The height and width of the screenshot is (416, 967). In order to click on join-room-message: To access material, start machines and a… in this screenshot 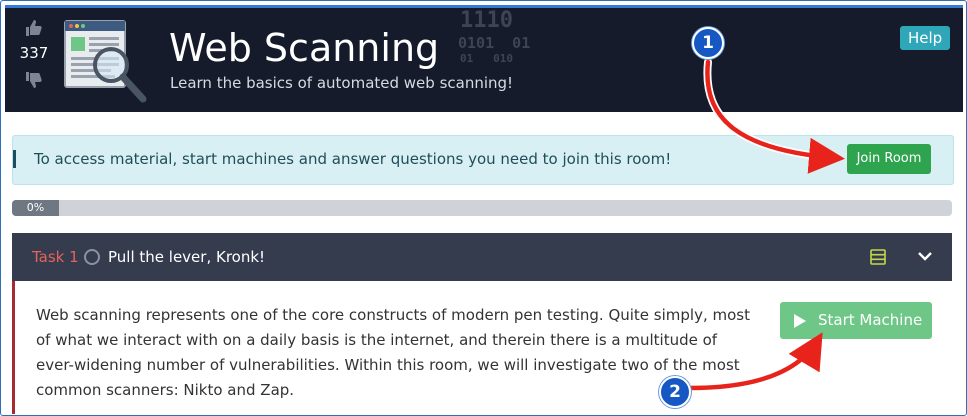, I will do `click(353, 159)`.